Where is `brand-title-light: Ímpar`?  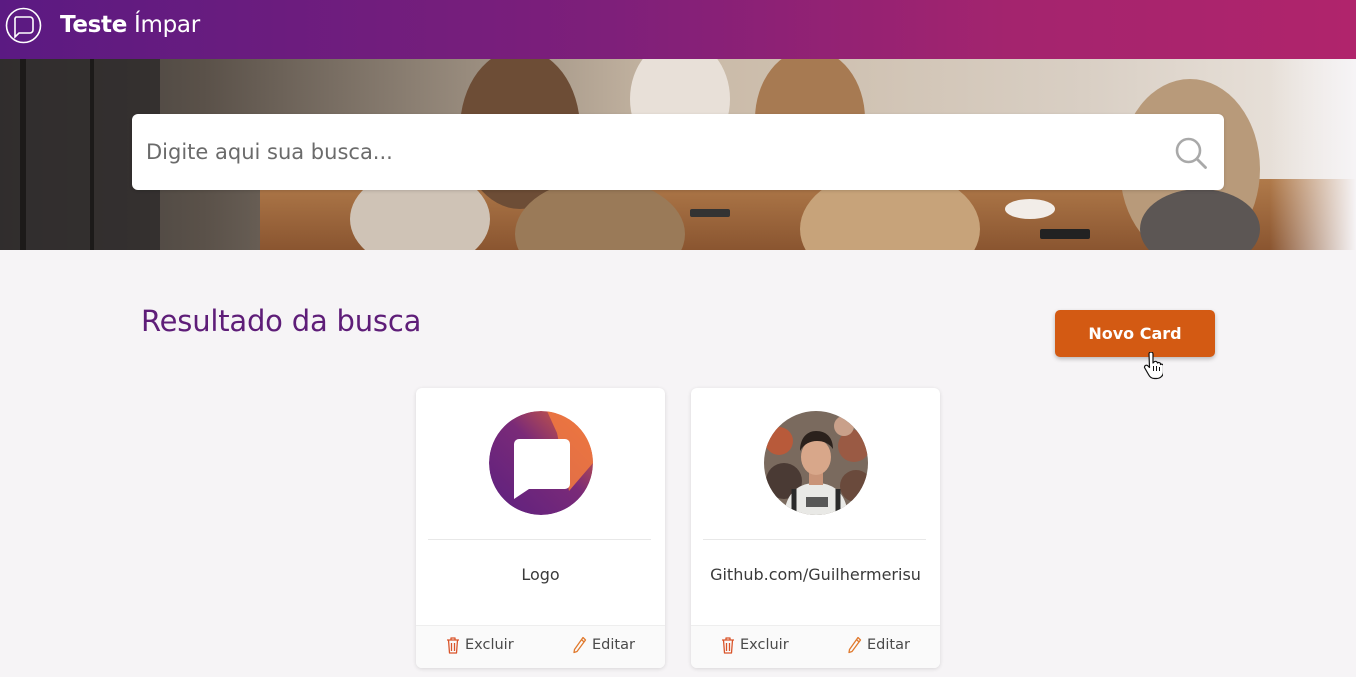 brand-title-light: Ímpar is located at coordinates (167, 25).